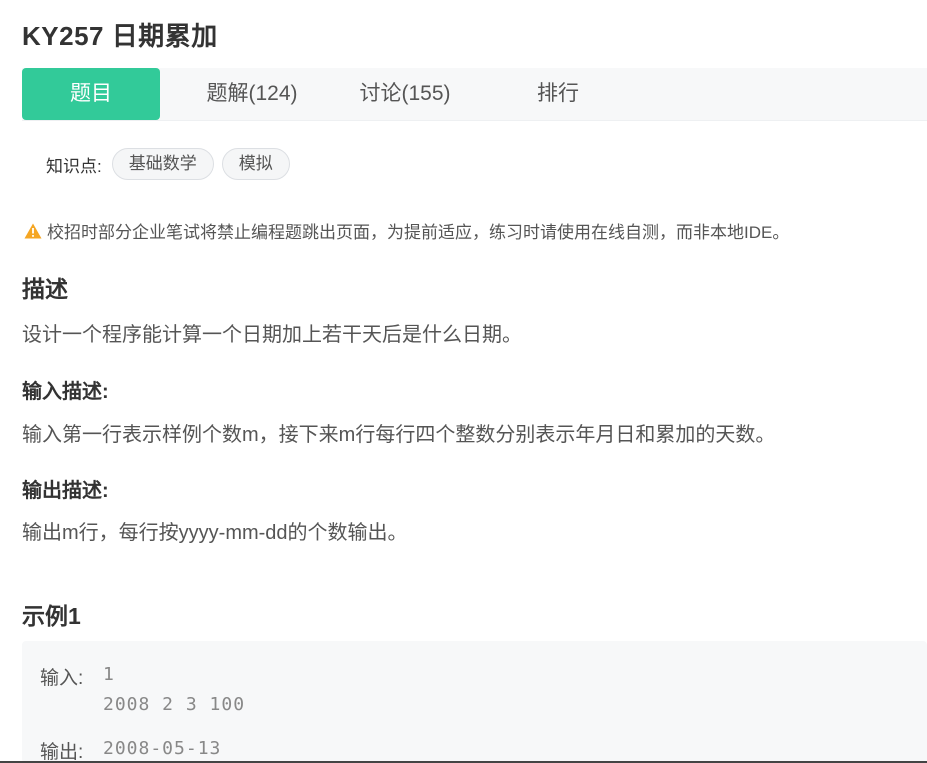 This screenshot has width=927, height=763. Describe the element at coordinates (272, 335) in the screenshot. I see `description-text: 设计一个程序能计算一个日期加上若干天后是什么日期。` at that location.